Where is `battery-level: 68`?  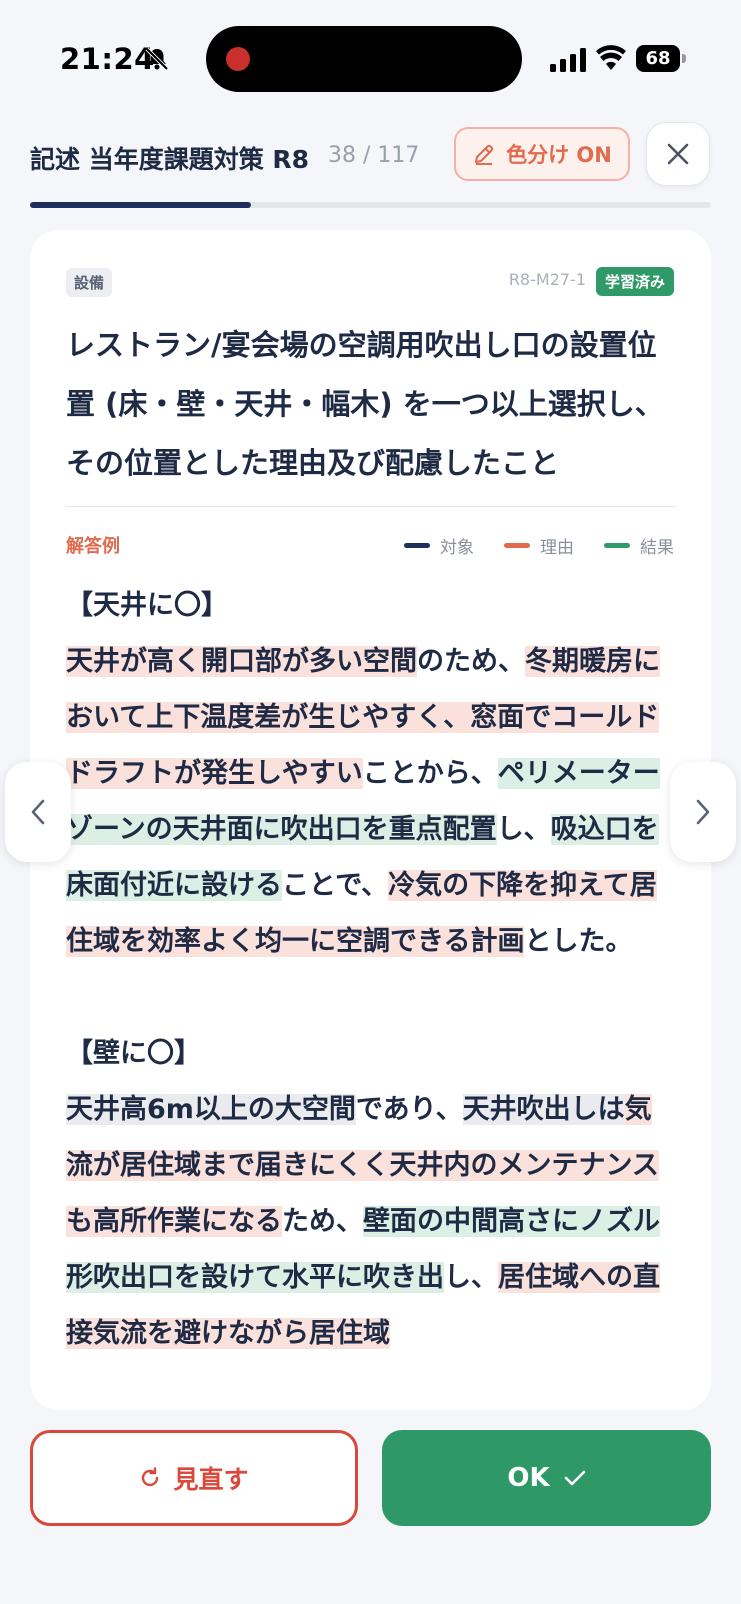
battery-level: 68 is located at coordinates (658, 58).